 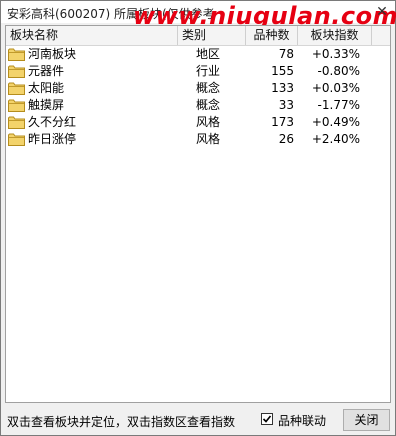 I want to click on column-header-index: 板块指数, so click(x=335, y=35).